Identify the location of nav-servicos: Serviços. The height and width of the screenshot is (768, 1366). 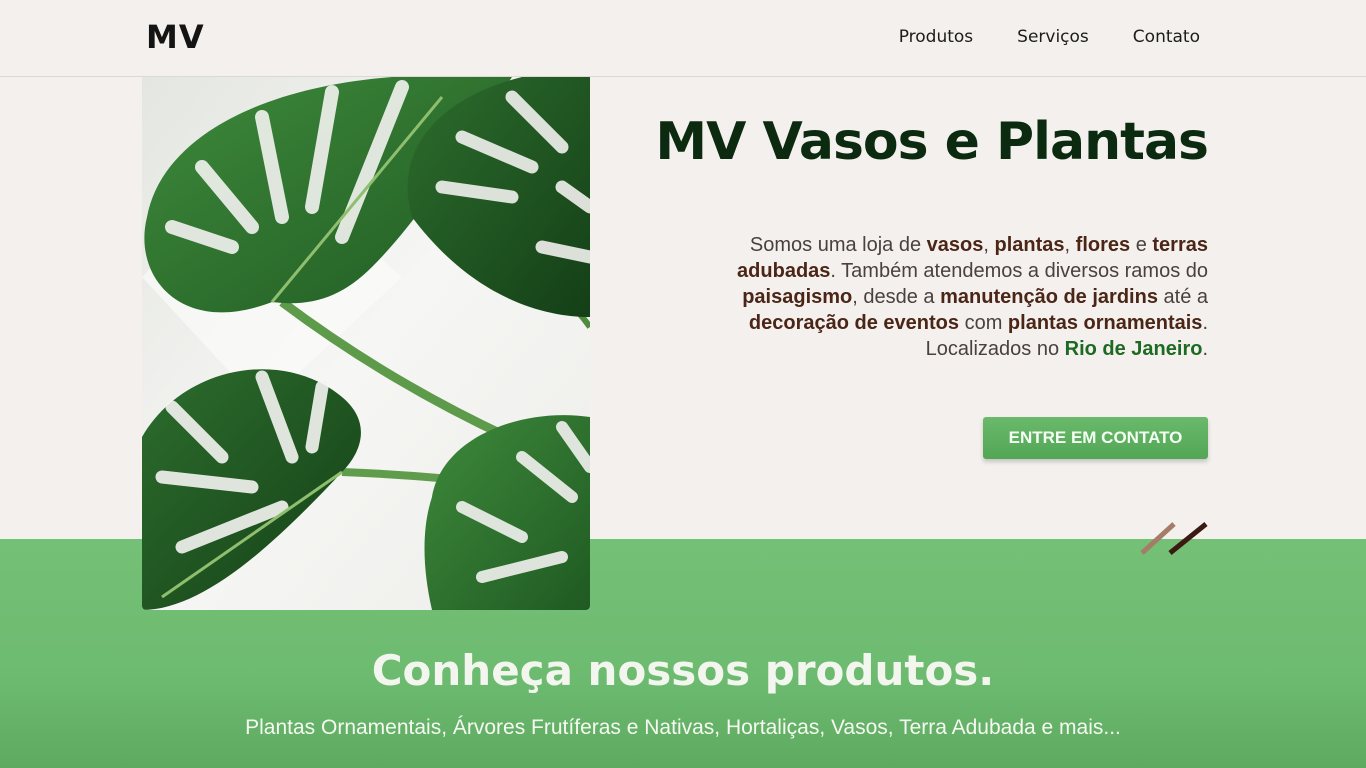
(1053, 37).